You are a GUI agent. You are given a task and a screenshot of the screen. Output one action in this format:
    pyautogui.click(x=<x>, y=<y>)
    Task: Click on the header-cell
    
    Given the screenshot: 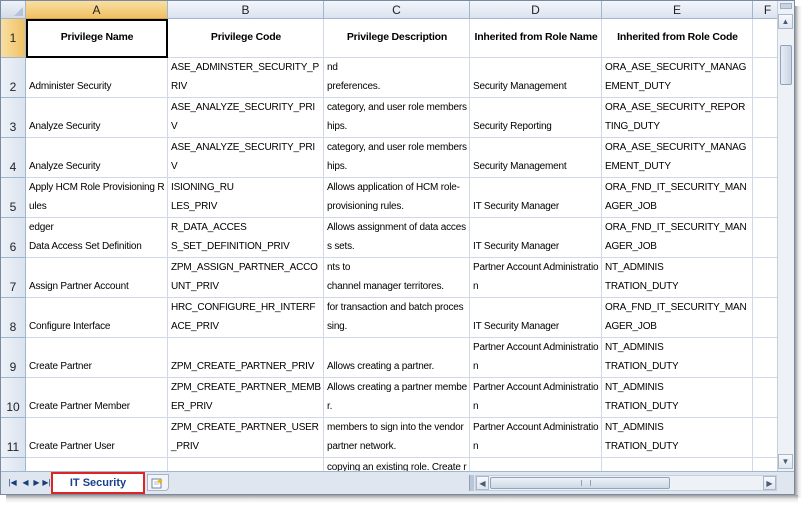 What is the action you would take?
    pyautogui.click(x=765, y=38)
    